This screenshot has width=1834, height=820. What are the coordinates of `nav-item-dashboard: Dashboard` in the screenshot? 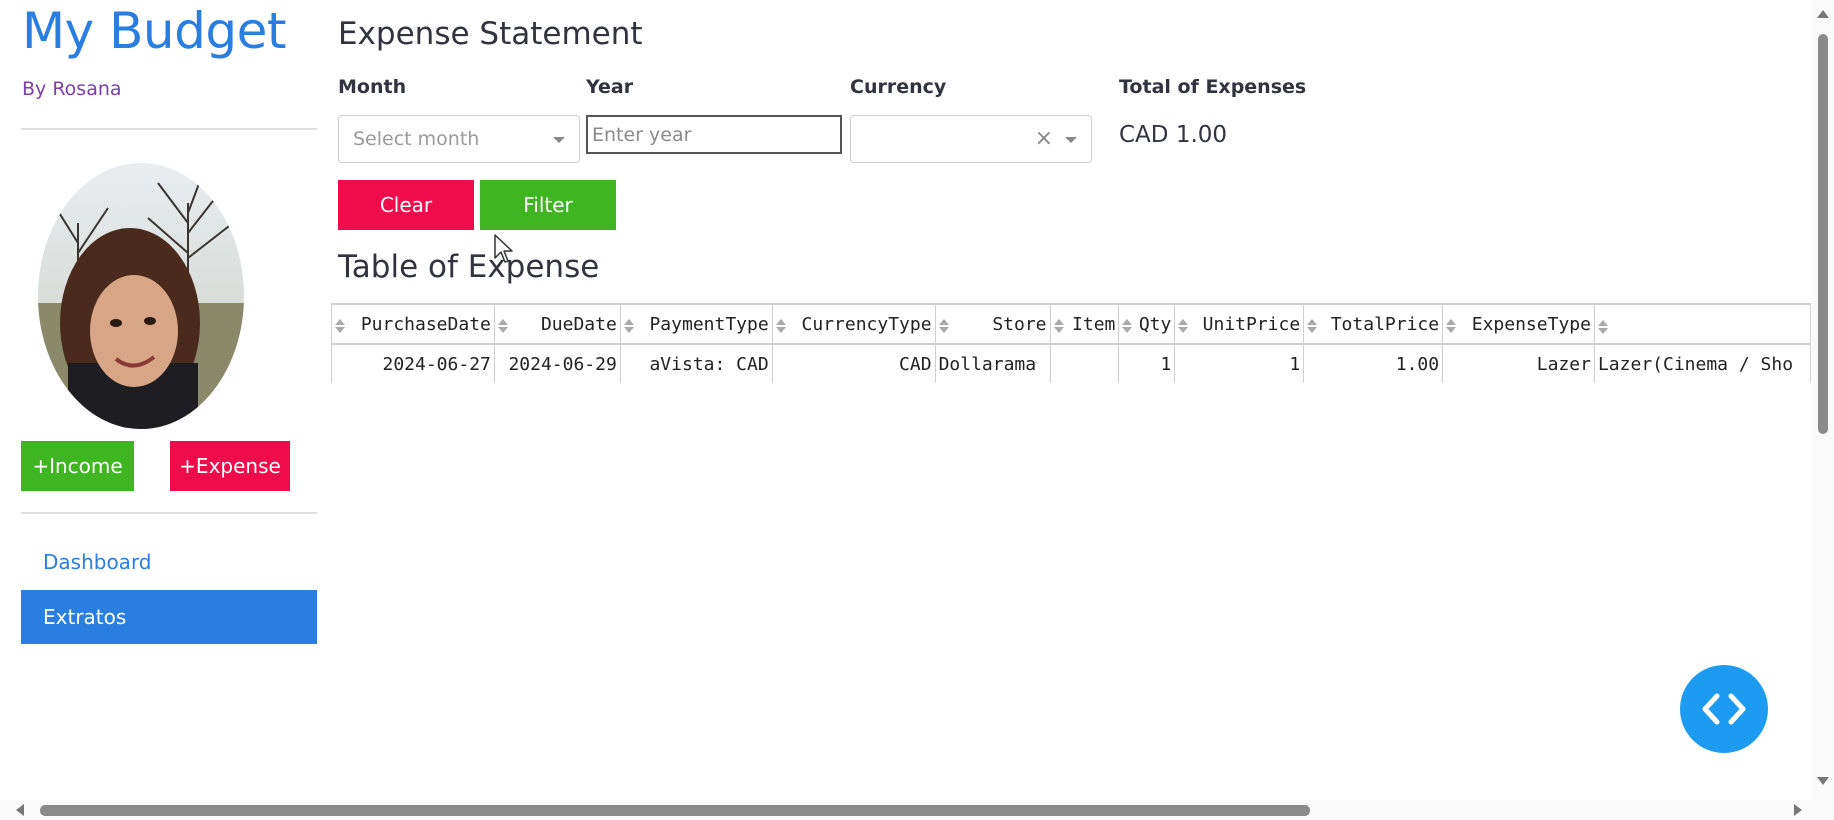 It's located at (169, 562).